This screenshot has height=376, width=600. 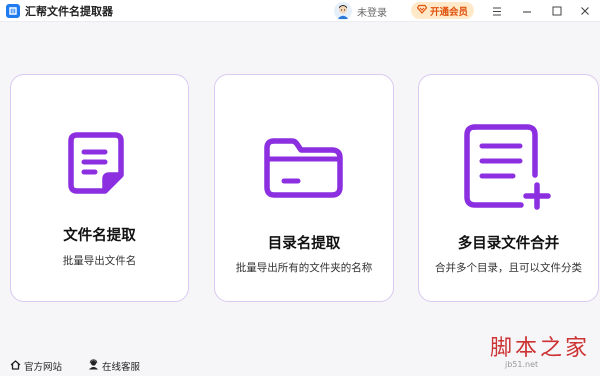 What do you see at coordinates (522, 364) in the screenshot?
I see `watermark-sub-text: jb51.net` at bounding box center [522, 364].